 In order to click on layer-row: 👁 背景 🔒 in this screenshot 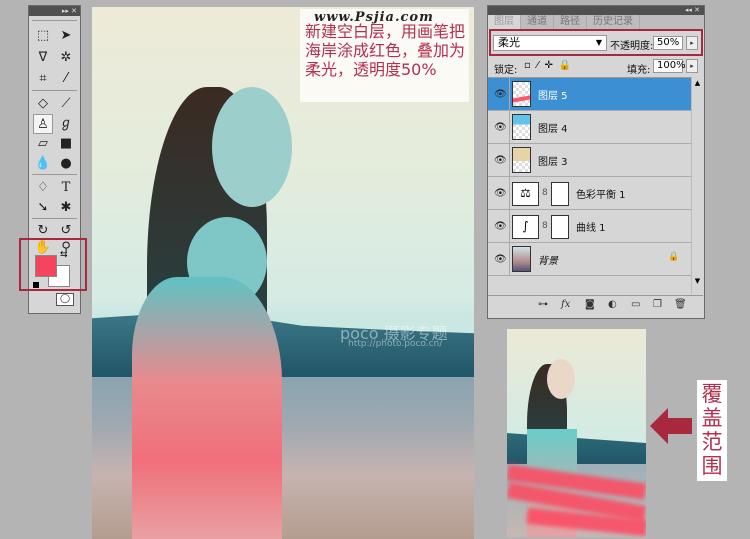, I will do `click(589, 259)`.